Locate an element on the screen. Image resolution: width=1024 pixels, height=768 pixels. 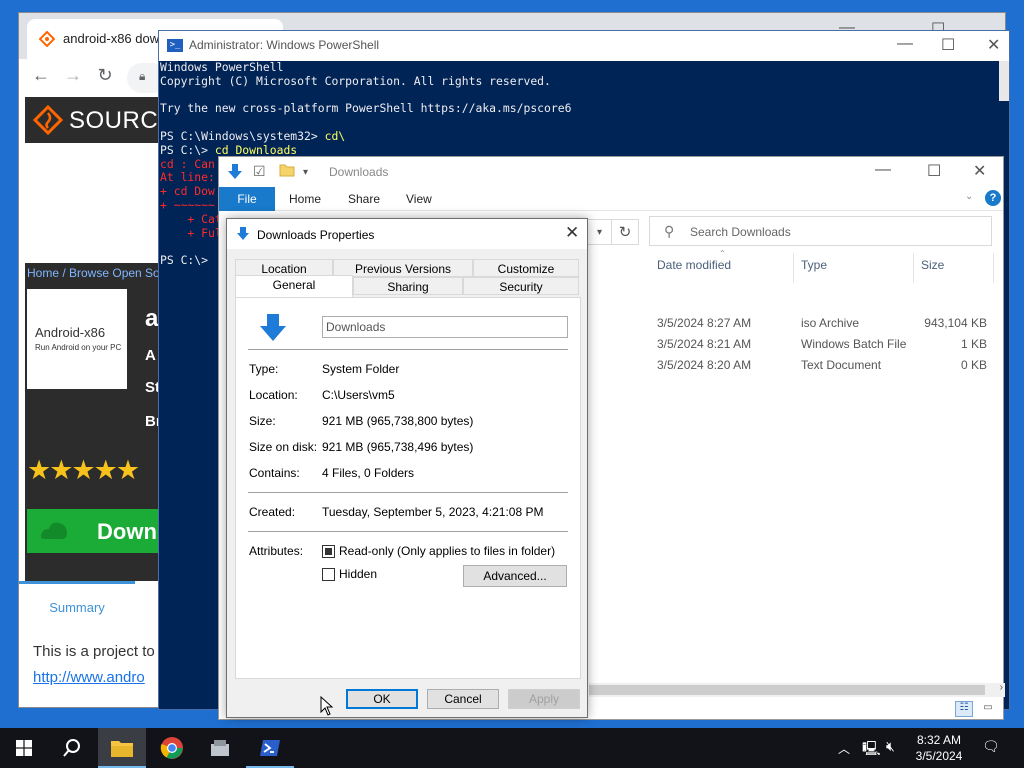
console-command: cd\ is located at coordinates (335, 135).